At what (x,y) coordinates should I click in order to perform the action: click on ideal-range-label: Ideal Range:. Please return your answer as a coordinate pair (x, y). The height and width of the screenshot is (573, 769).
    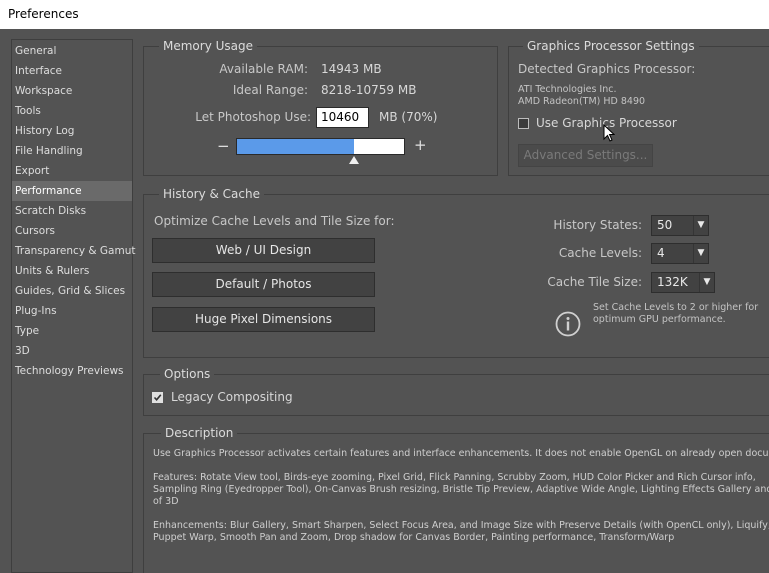
    Looking at the image, I should click on (270, 90).